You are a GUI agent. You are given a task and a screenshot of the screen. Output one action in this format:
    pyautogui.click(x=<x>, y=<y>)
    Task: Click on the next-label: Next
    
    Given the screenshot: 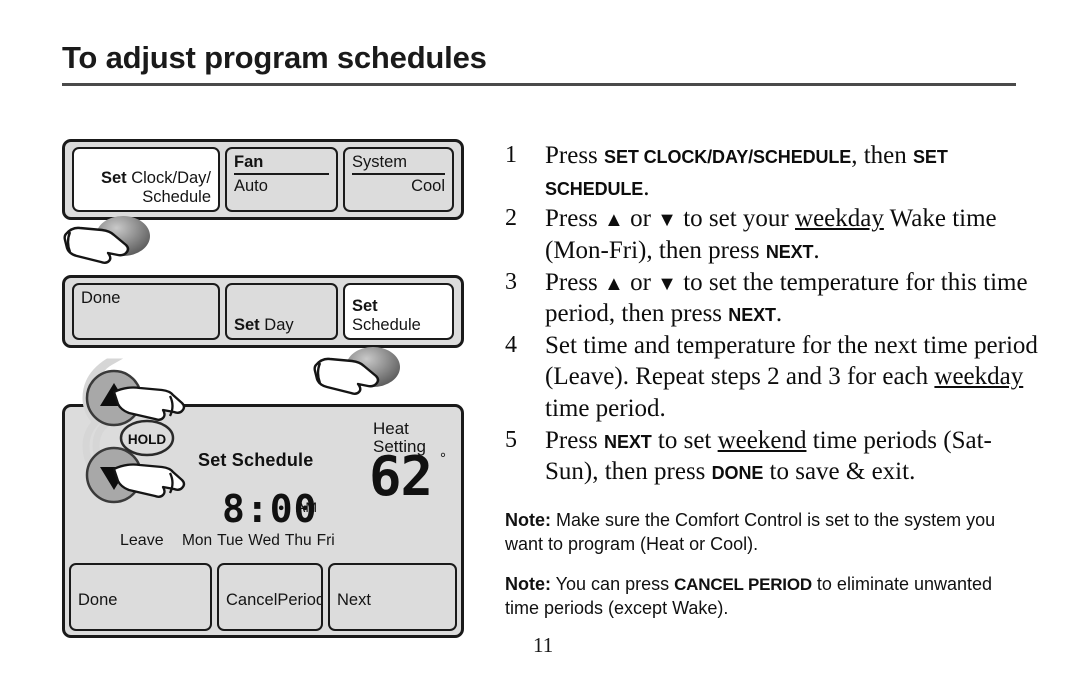 What is the action you would take?
    pyautogui.click(x=354, y=600)
    